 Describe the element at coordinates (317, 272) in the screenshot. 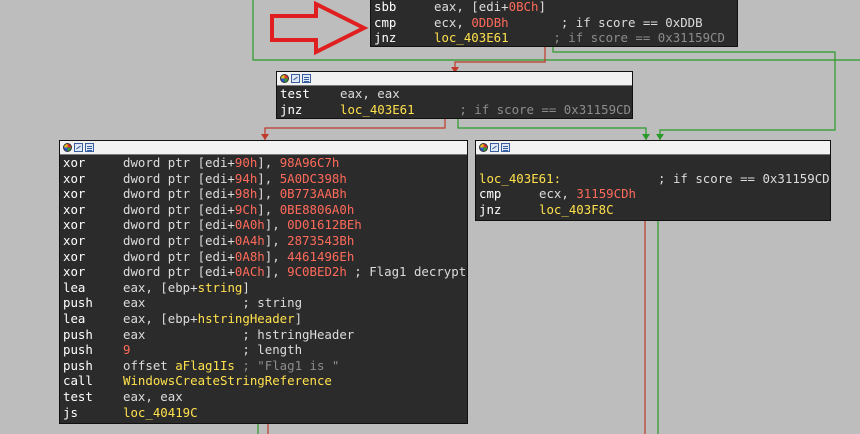

I see `asm-immediate: 9C0BED2h` at that location.